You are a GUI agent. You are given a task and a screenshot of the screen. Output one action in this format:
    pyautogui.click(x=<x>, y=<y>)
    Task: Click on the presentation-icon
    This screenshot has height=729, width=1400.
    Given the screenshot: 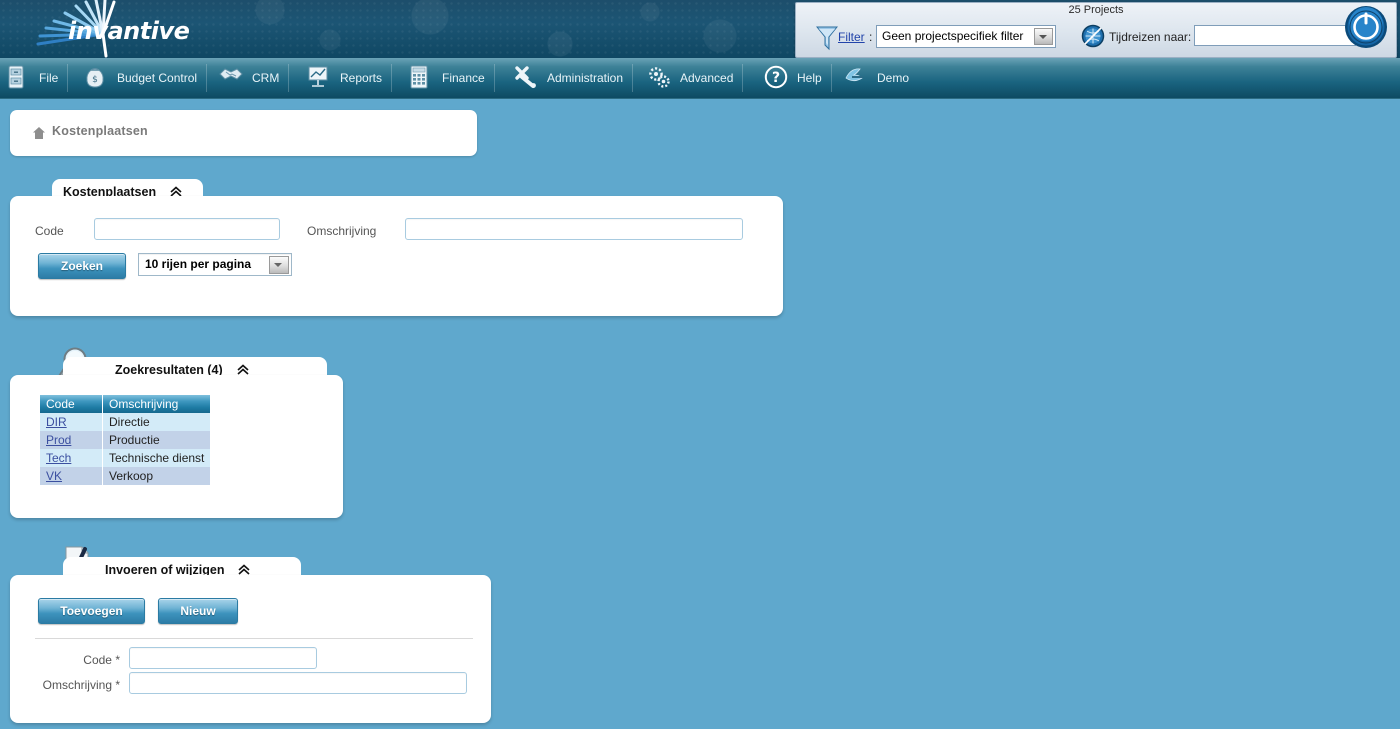 What is the action you would take?
    pyautogui.click(x=319, y=78)
    